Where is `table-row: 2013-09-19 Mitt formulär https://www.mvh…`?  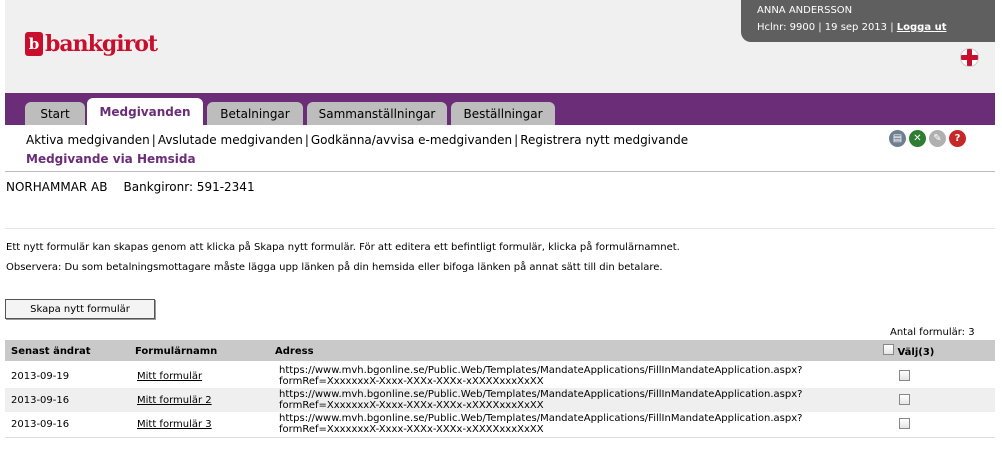 table-row: 2013-09-19 Mitt formulär https://www.mvh… is located at coordinates (500, 376).